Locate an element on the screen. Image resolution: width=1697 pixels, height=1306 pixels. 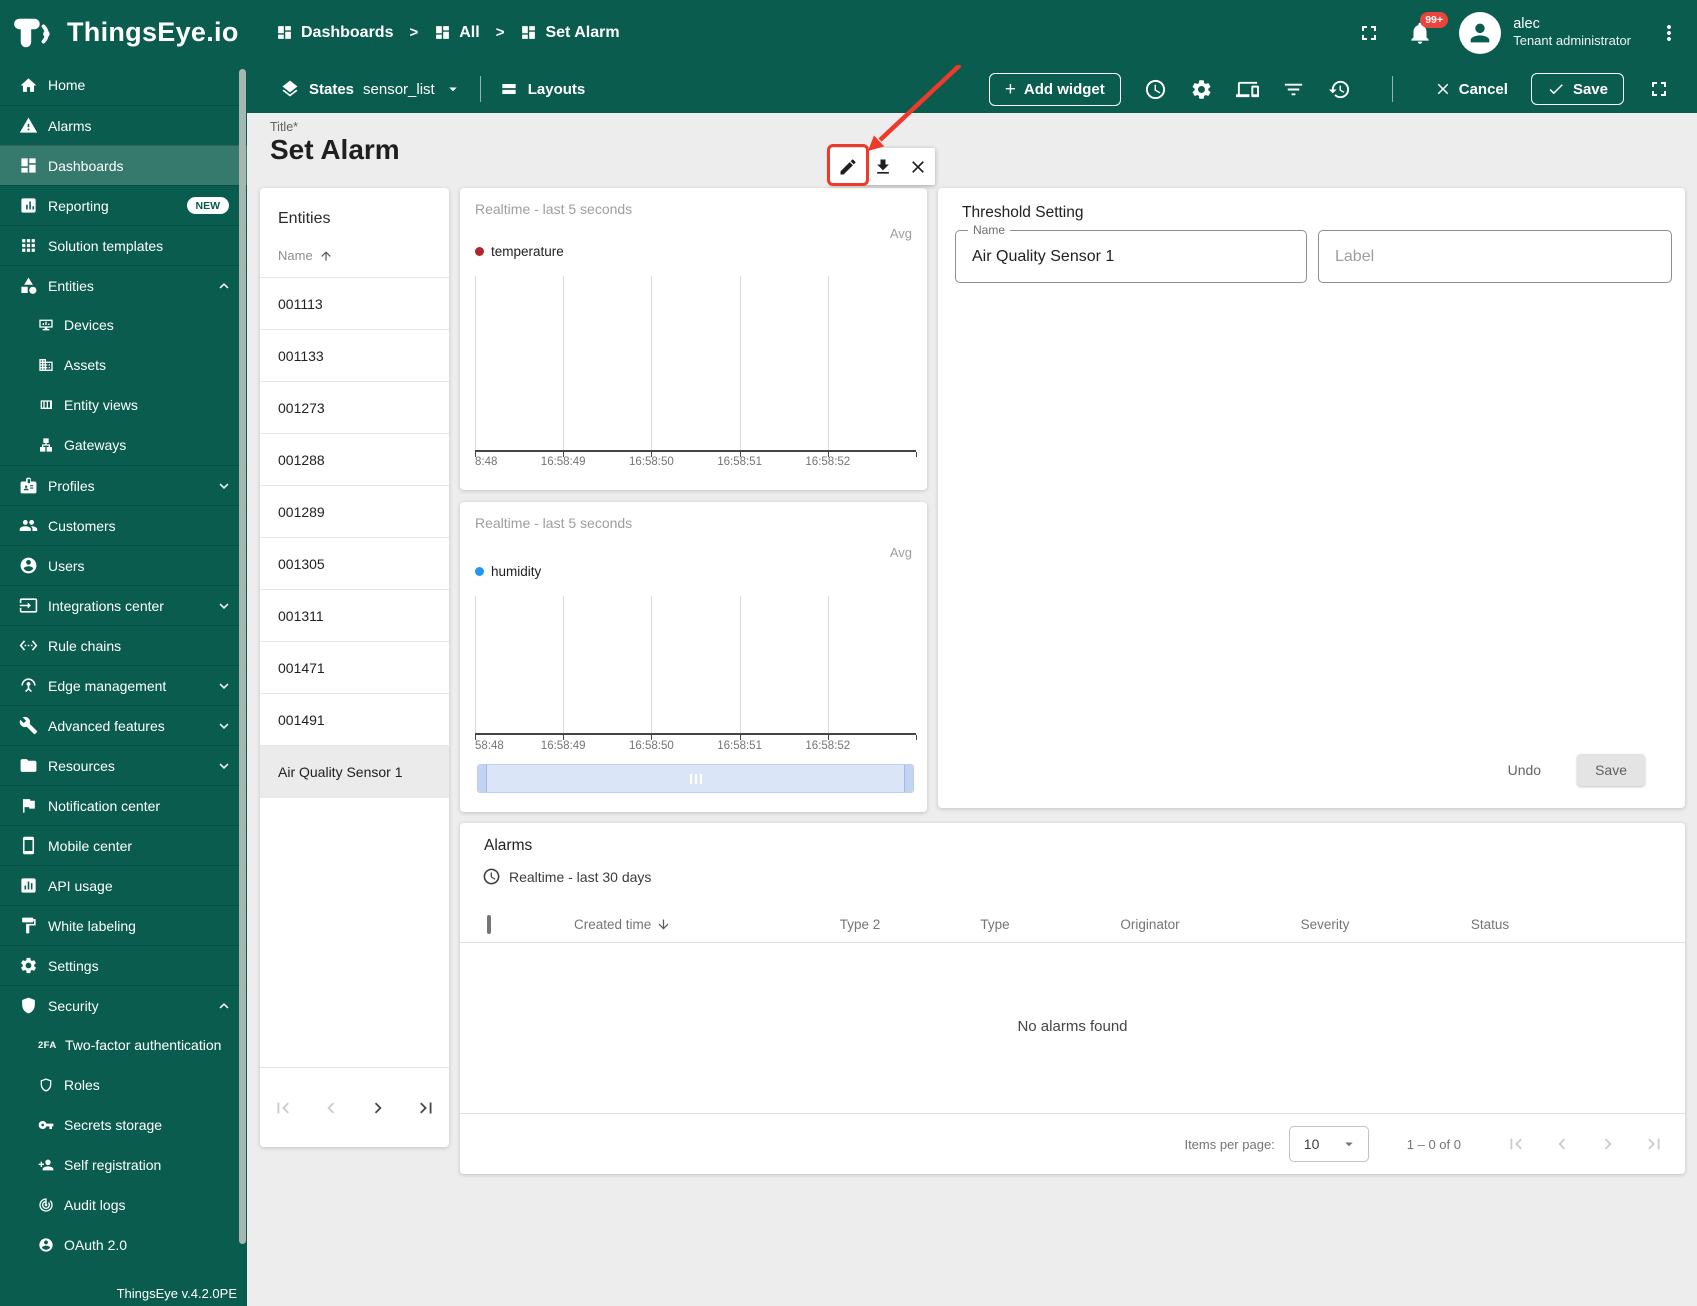
entities-name-column-header: Name is located at coordinates (354, 253).